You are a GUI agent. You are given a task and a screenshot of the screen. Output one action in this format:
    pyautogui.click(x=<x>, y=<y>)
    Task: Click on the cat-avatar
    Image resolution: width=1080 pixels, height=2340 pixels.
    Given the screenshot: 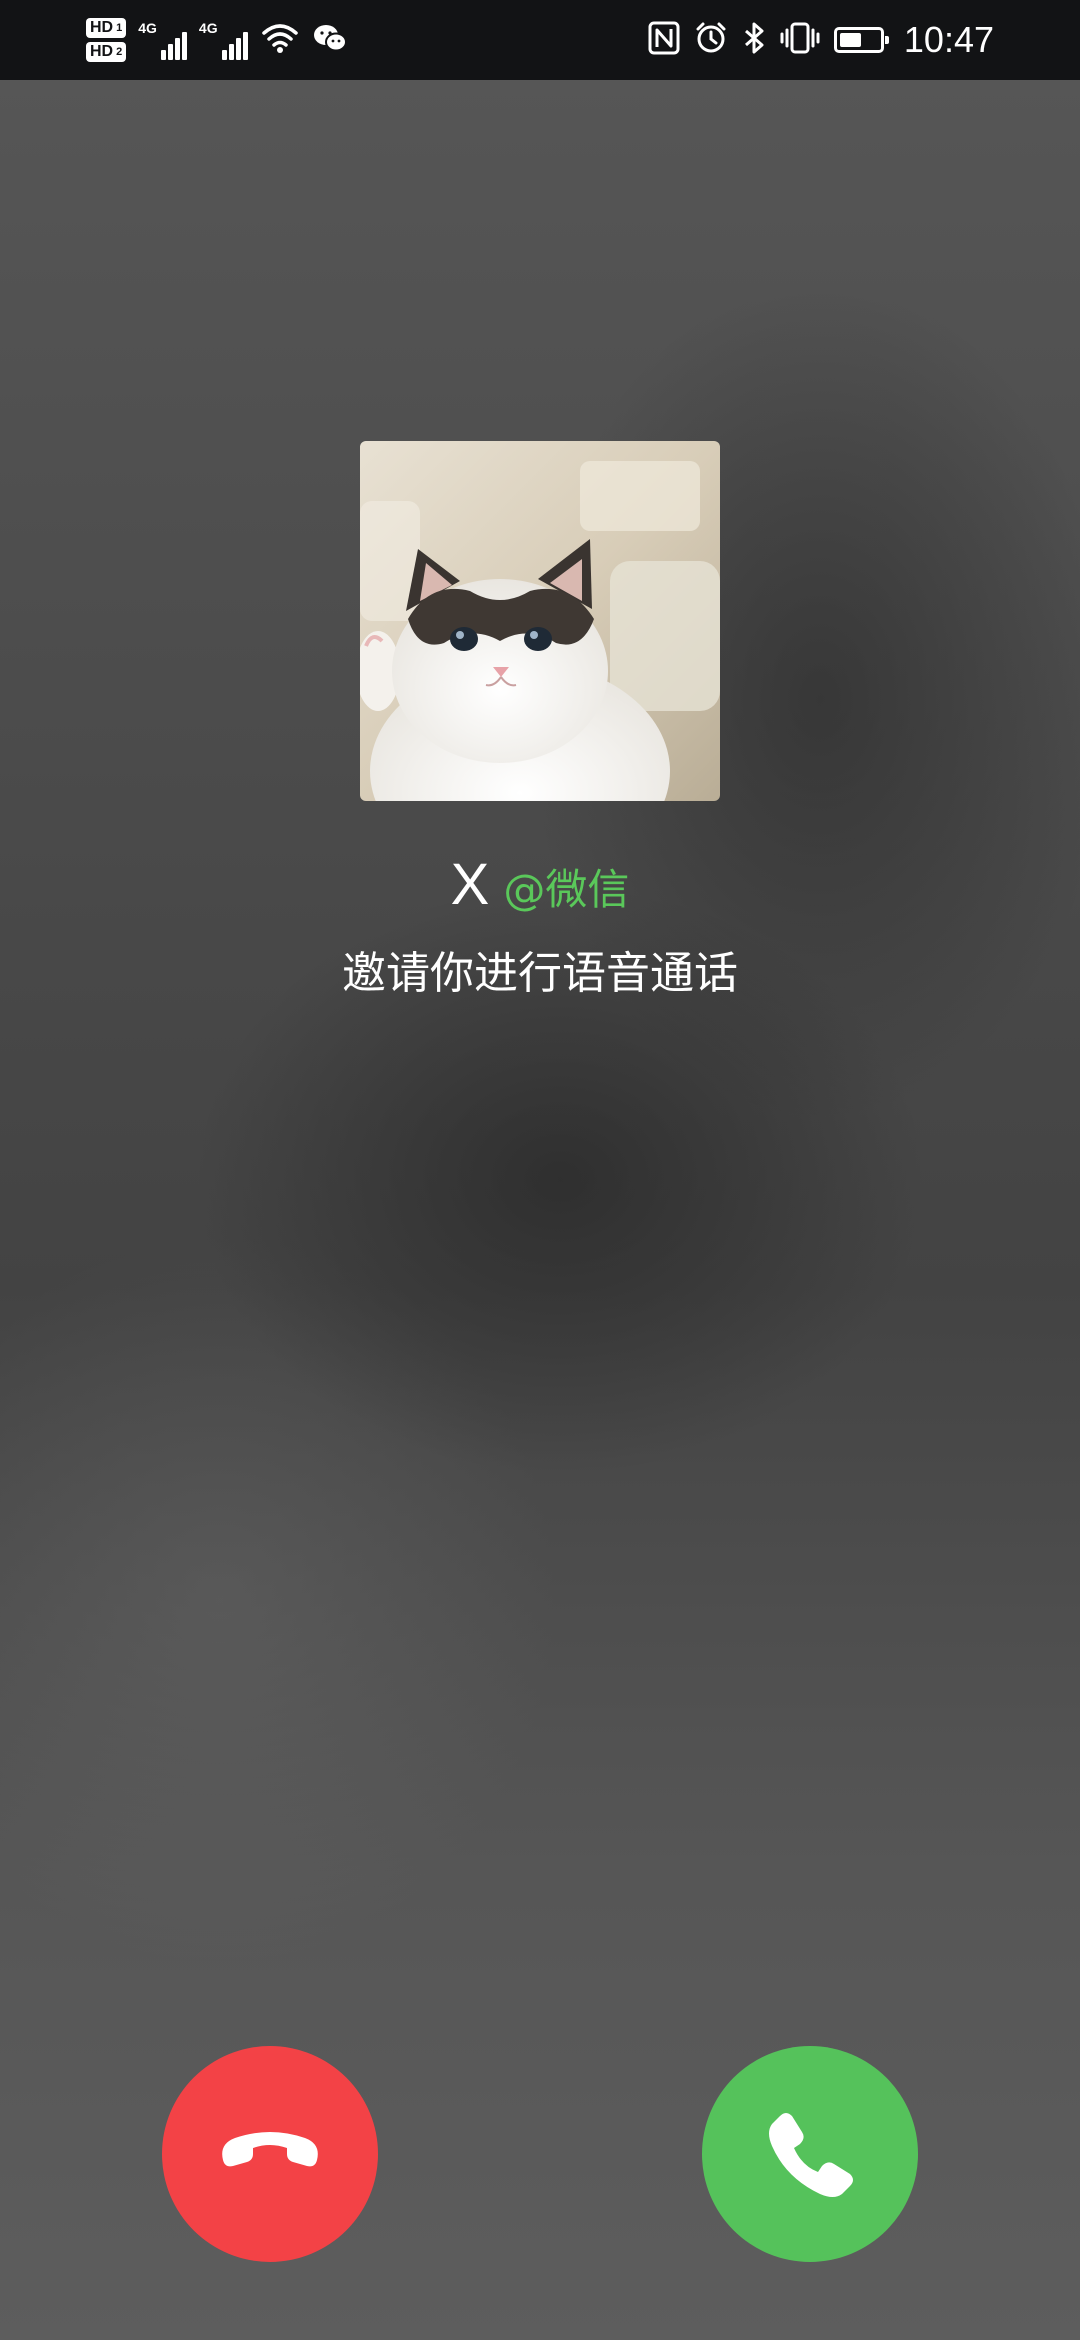 What is the action you would take?
    pyautogui.click(x=540, y=621)
    